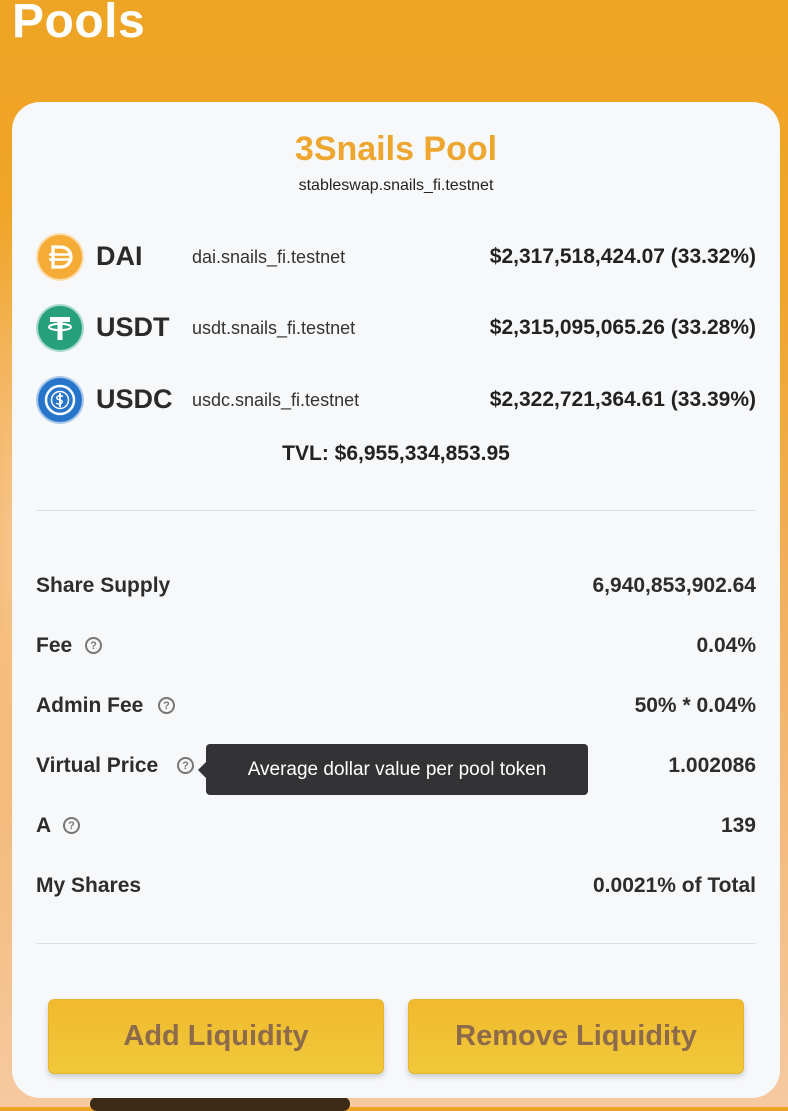  I want to click on share-supply-label: Share Supply, so click(103, 585).